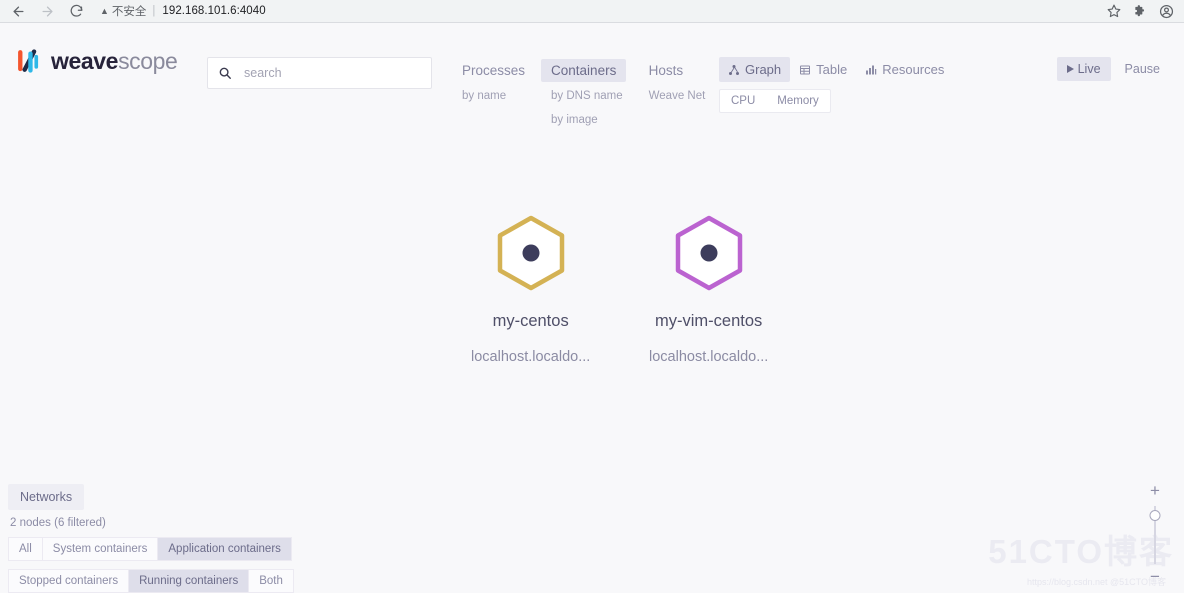  What do you see at coordinates (58, 523) in the screenshot?
I see `node-count-label: 2 nodes (6 filtered)` at bounding box center [58, 523].